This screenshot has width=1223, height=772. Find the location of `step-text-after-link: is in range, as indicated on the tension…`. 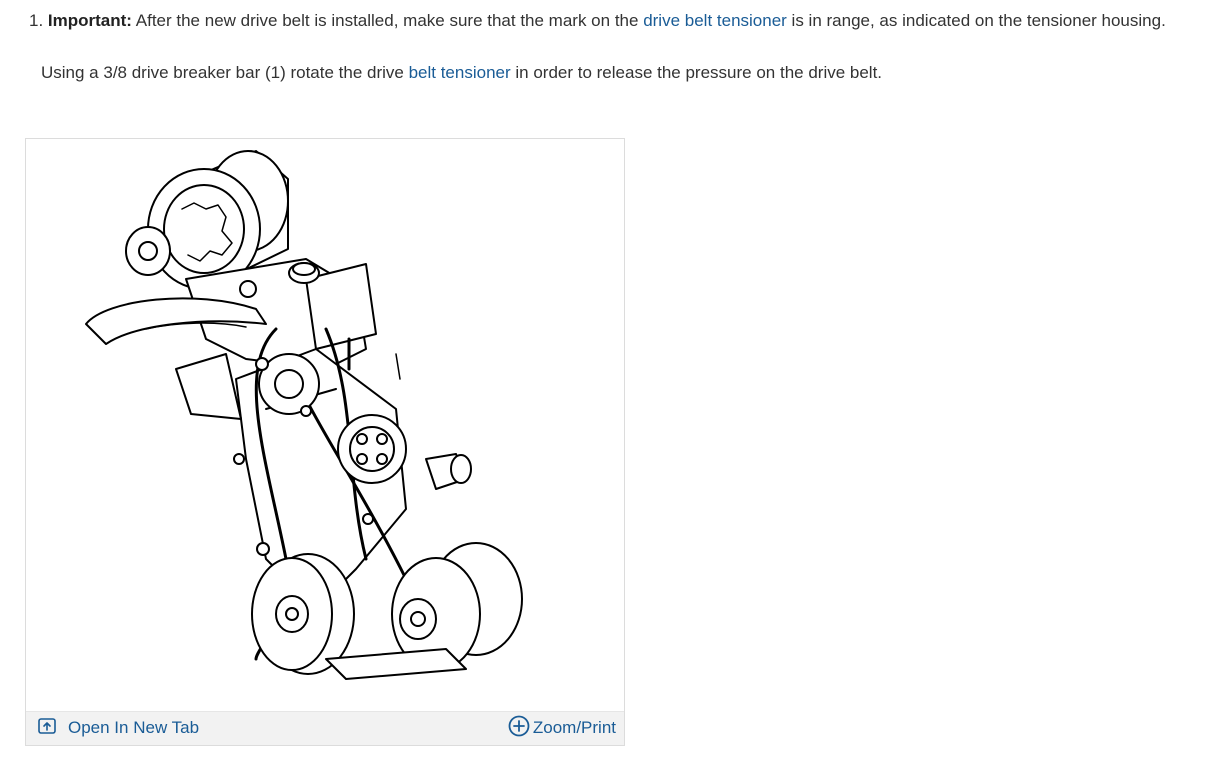

step-text-after-link: is in range, as indicated on the tension… is located at coordinates (976, 20).